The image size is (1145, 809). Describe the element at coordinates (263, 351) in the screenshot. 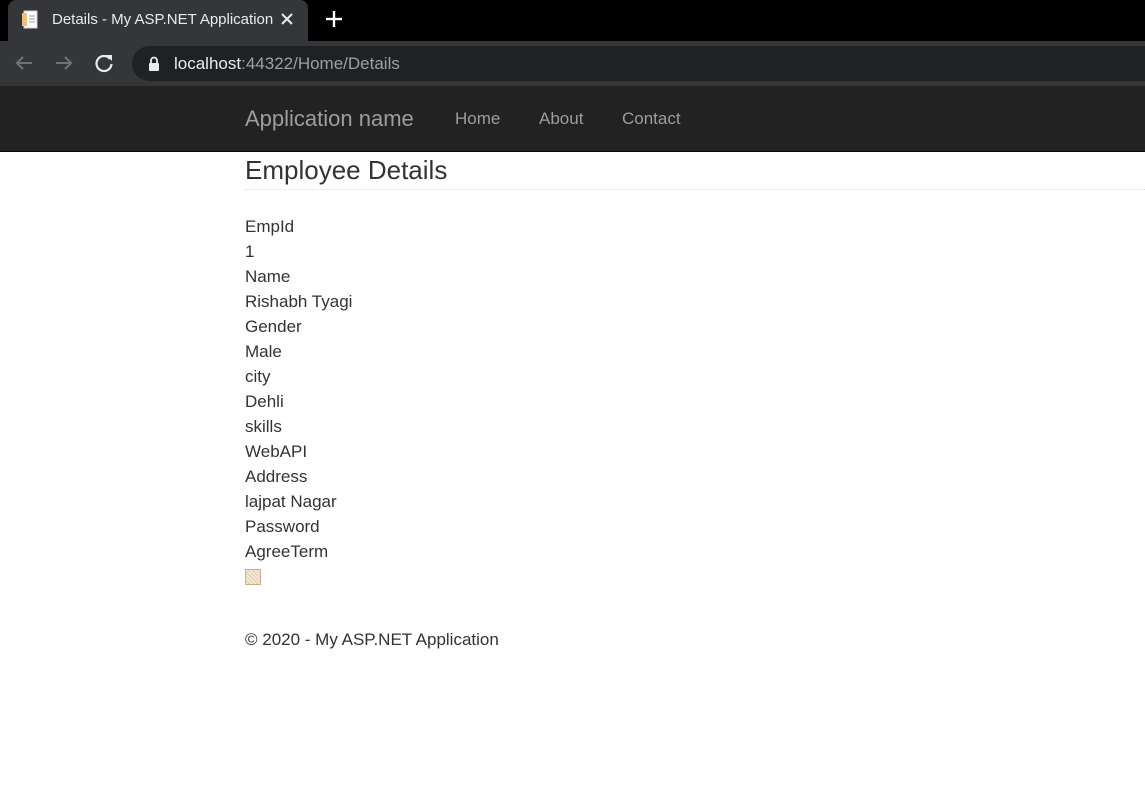

I see `field-value-gender: Male` at that location.